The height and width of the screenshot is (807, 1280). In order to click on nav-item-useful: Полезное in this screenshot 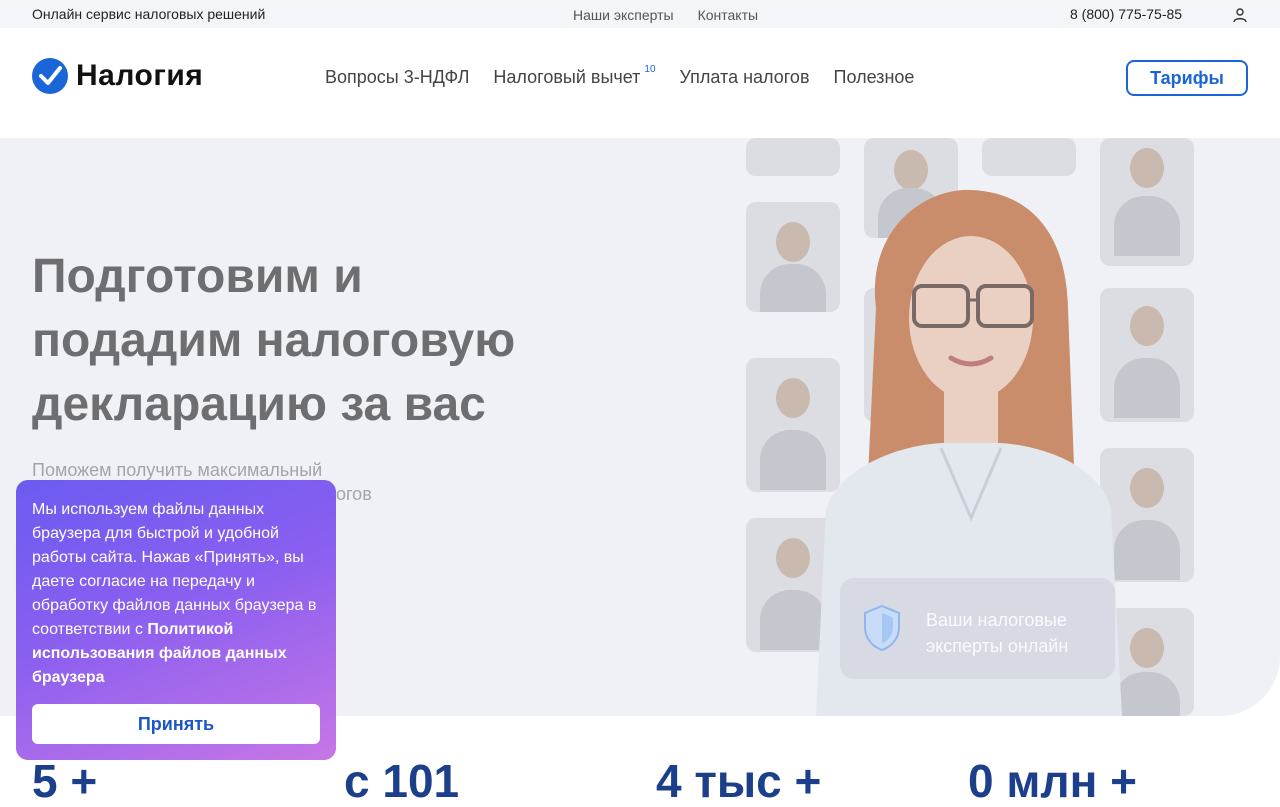, I will do `click(874, 77)`.